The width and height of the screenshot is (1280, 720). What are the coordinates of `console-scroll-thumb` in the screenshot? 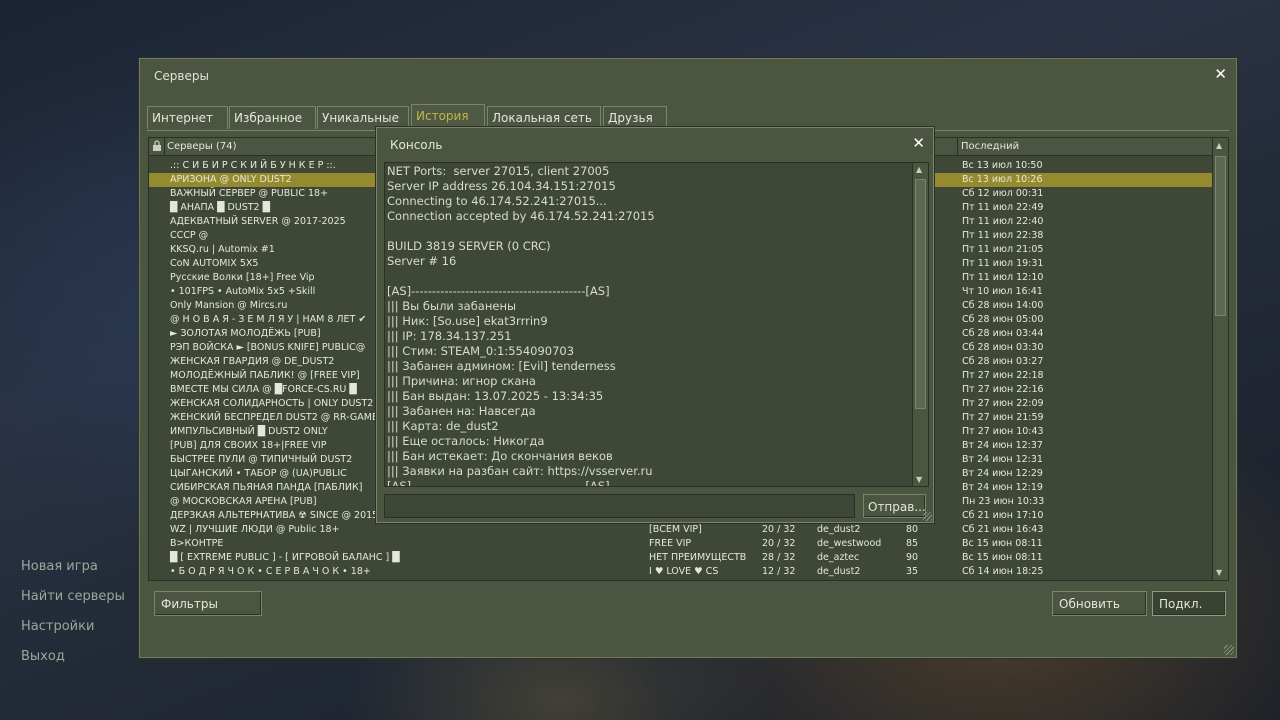 It's located at (920, 294).